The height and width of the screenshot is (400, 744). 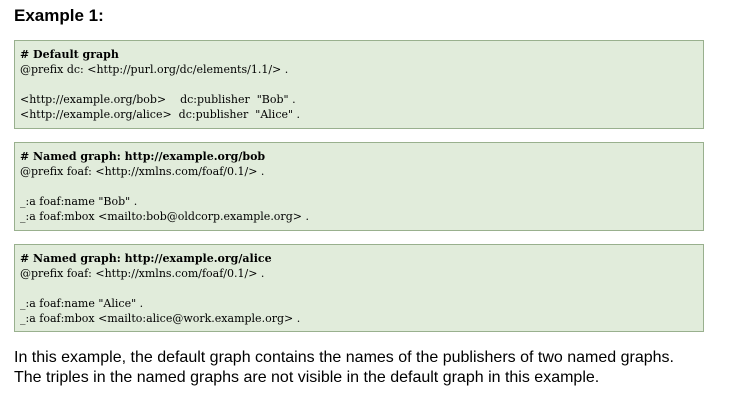 I want to click on code-comment: # Named graph: http://example.org/alice, so click(x=146, y=258).